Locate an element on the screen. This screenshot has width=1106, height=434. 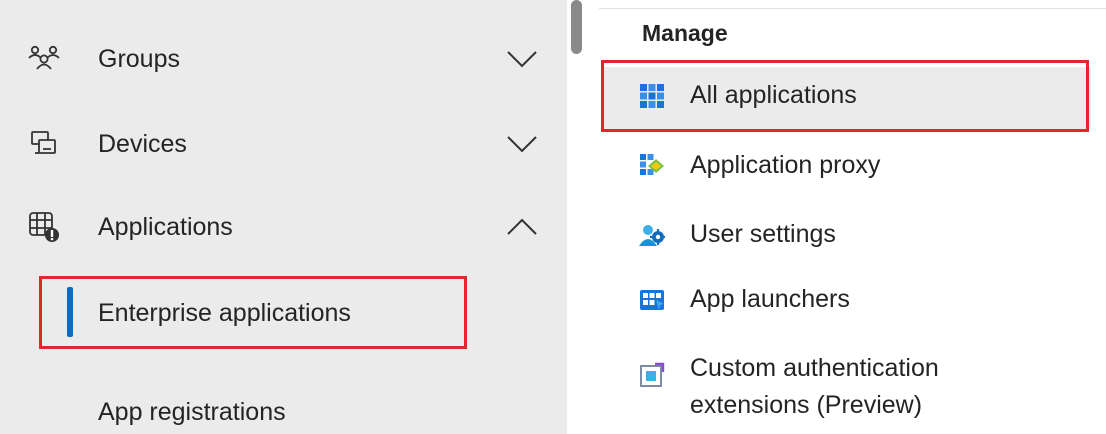
nav-item-groups: Groups is located at coordinates (283, 59).